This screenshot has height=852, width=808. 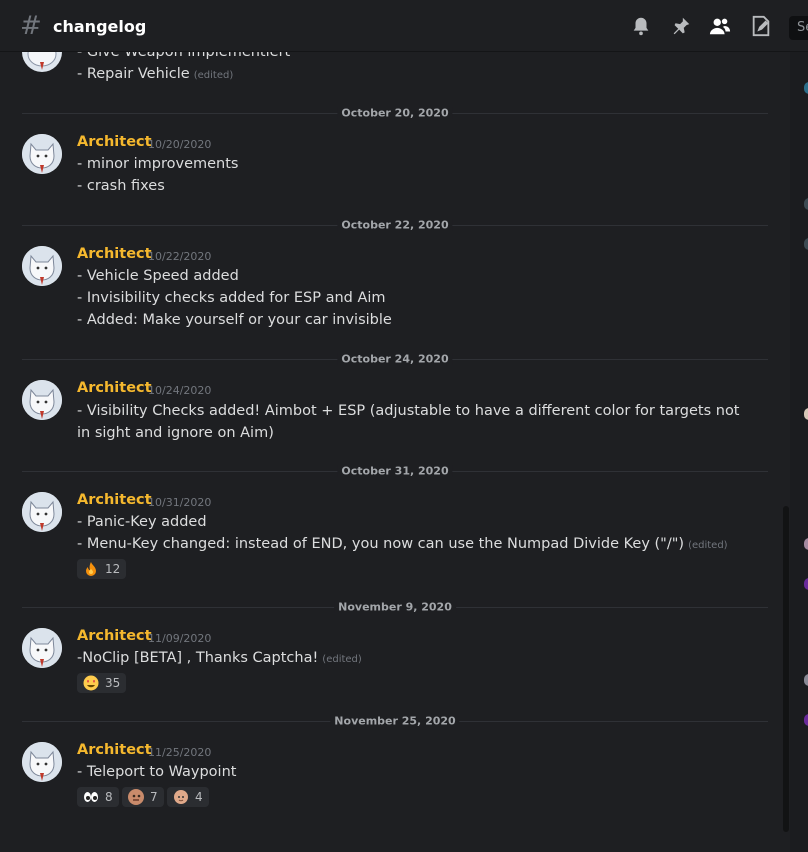 I want to click on message-line: - Repair Vehicle (edited), so click(x=155, y=74).